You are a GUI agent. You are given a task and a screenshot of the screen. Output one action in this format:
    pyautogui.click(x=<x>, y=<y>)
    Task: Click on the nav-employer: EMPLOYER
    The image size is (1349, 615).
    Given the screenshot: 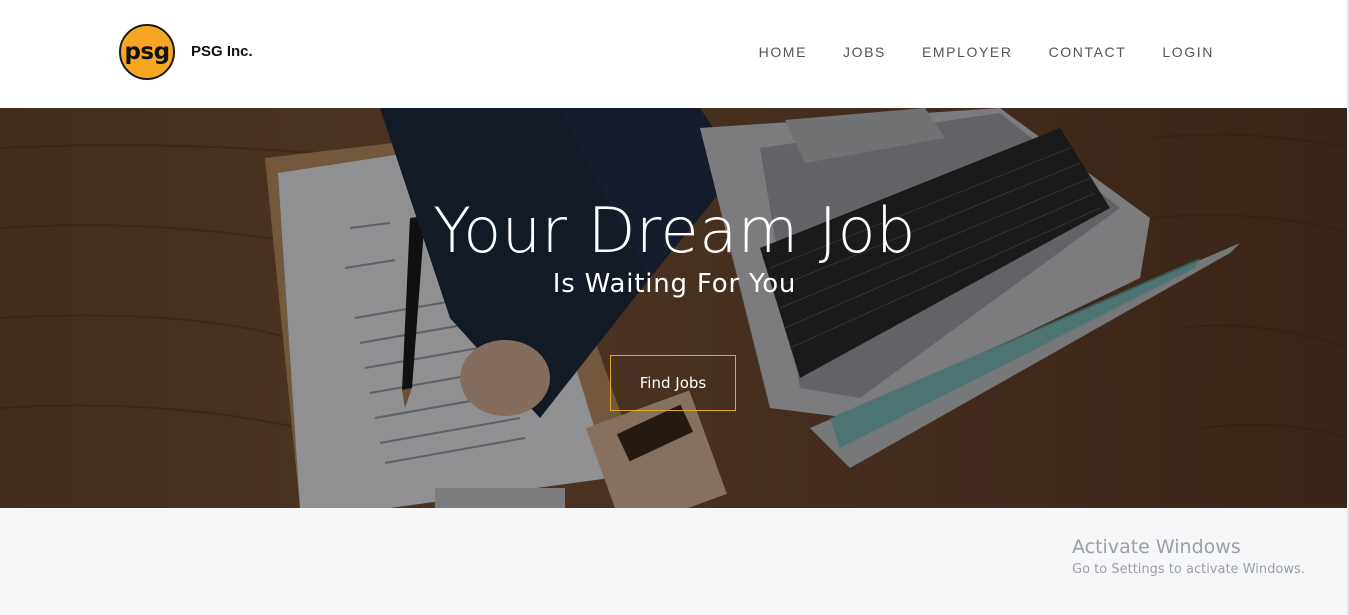 What is the action you would take?
    pyautogui.click(x=967, y=52)
    